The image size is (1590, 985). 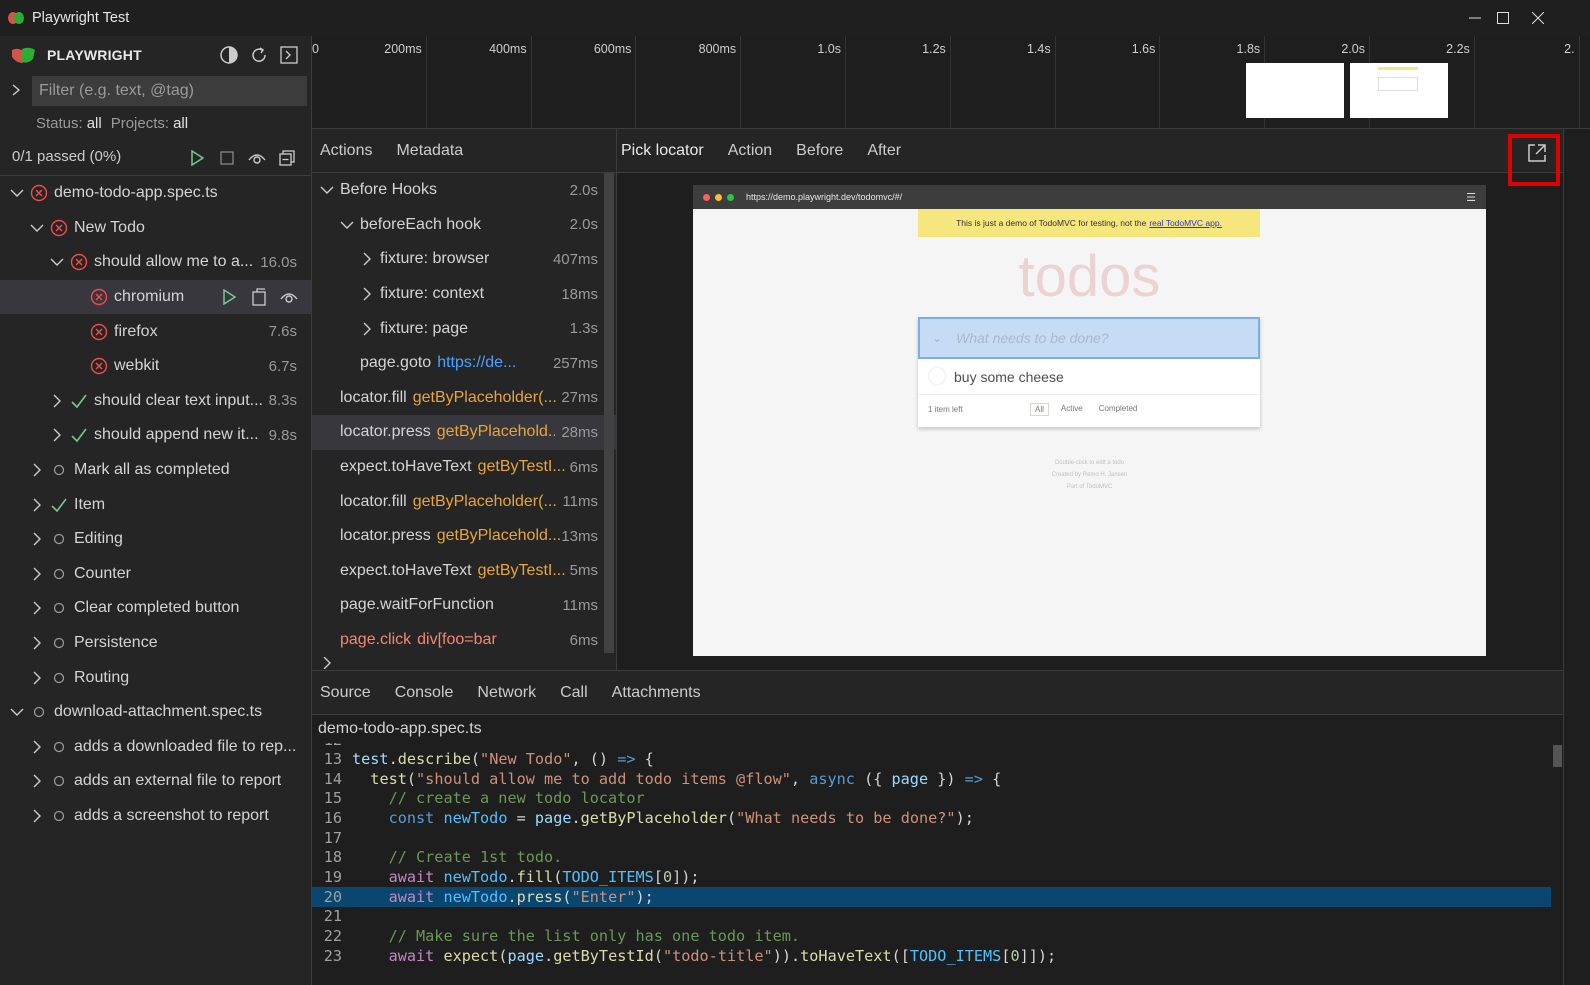 I want to click on tree-item: download-attachment.spec.ts, so click(x=155, y=712).